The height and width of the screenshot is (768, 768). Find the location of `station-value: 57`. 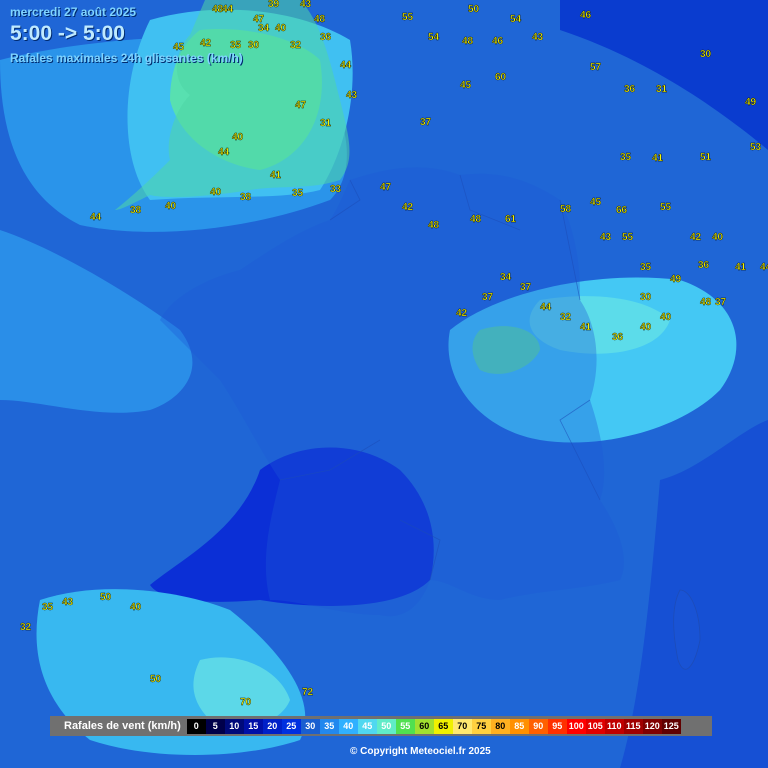

station-value: 57 is located at coordinates (596, 67).